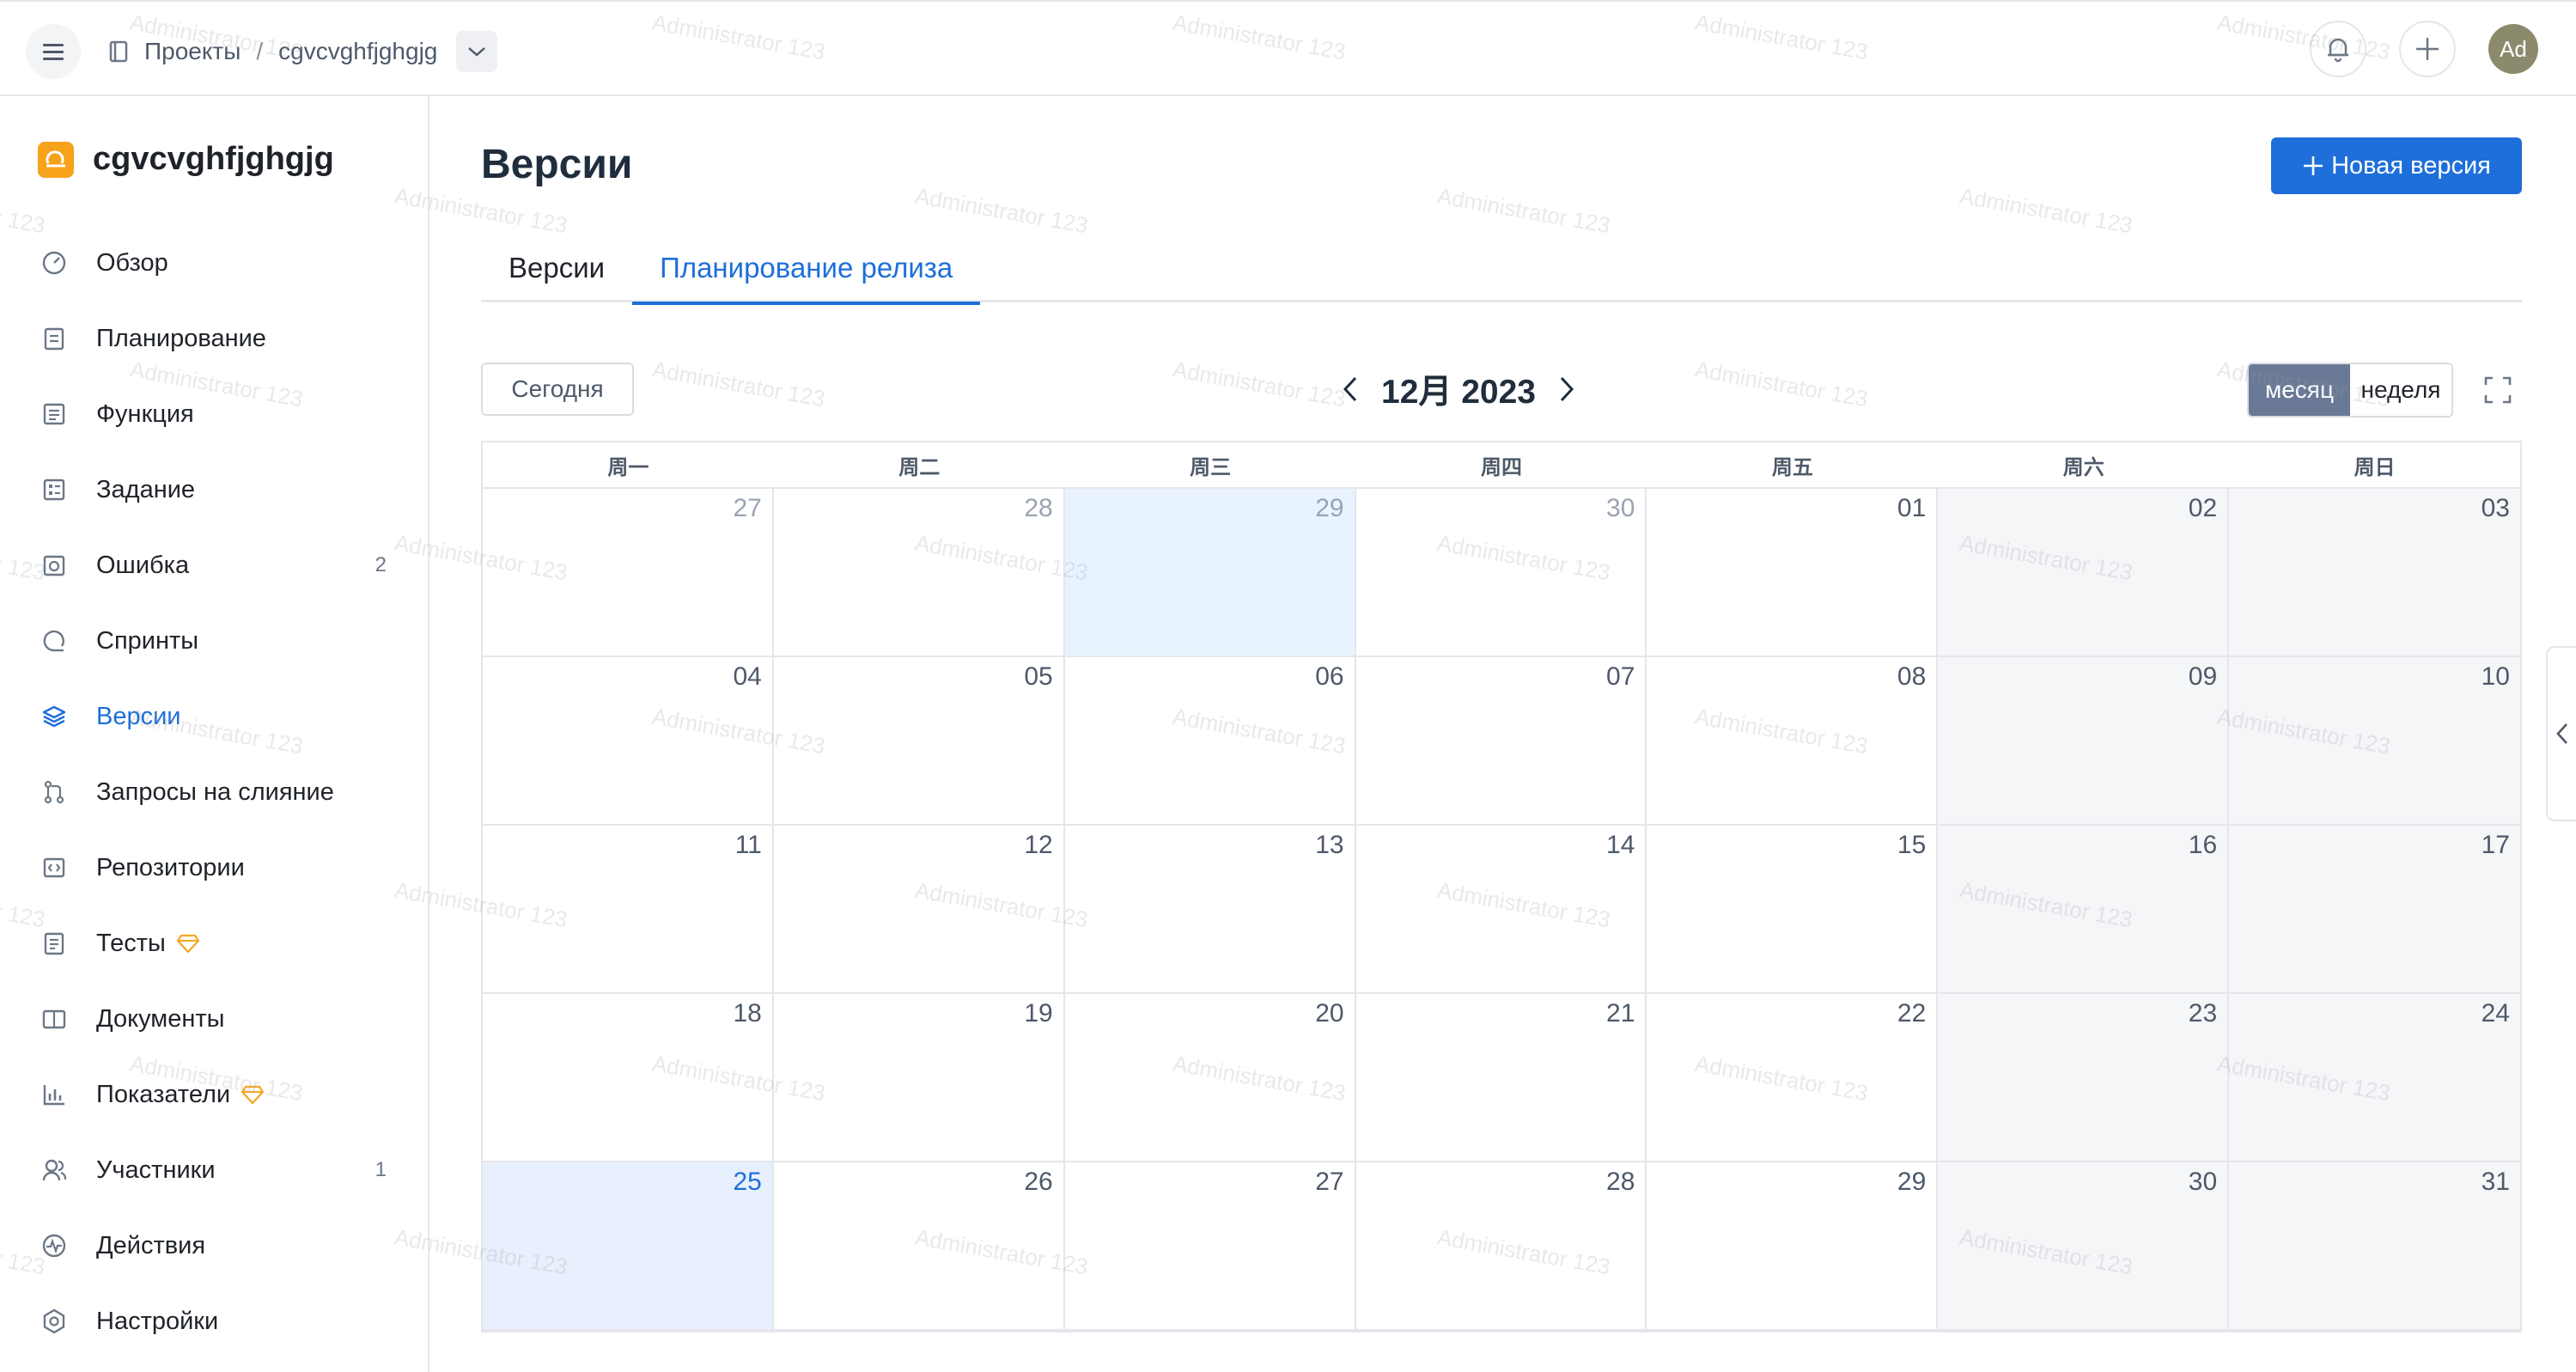 The image size is (2576, 1372). I want to click on project-switcher-button, so click(477, 51).